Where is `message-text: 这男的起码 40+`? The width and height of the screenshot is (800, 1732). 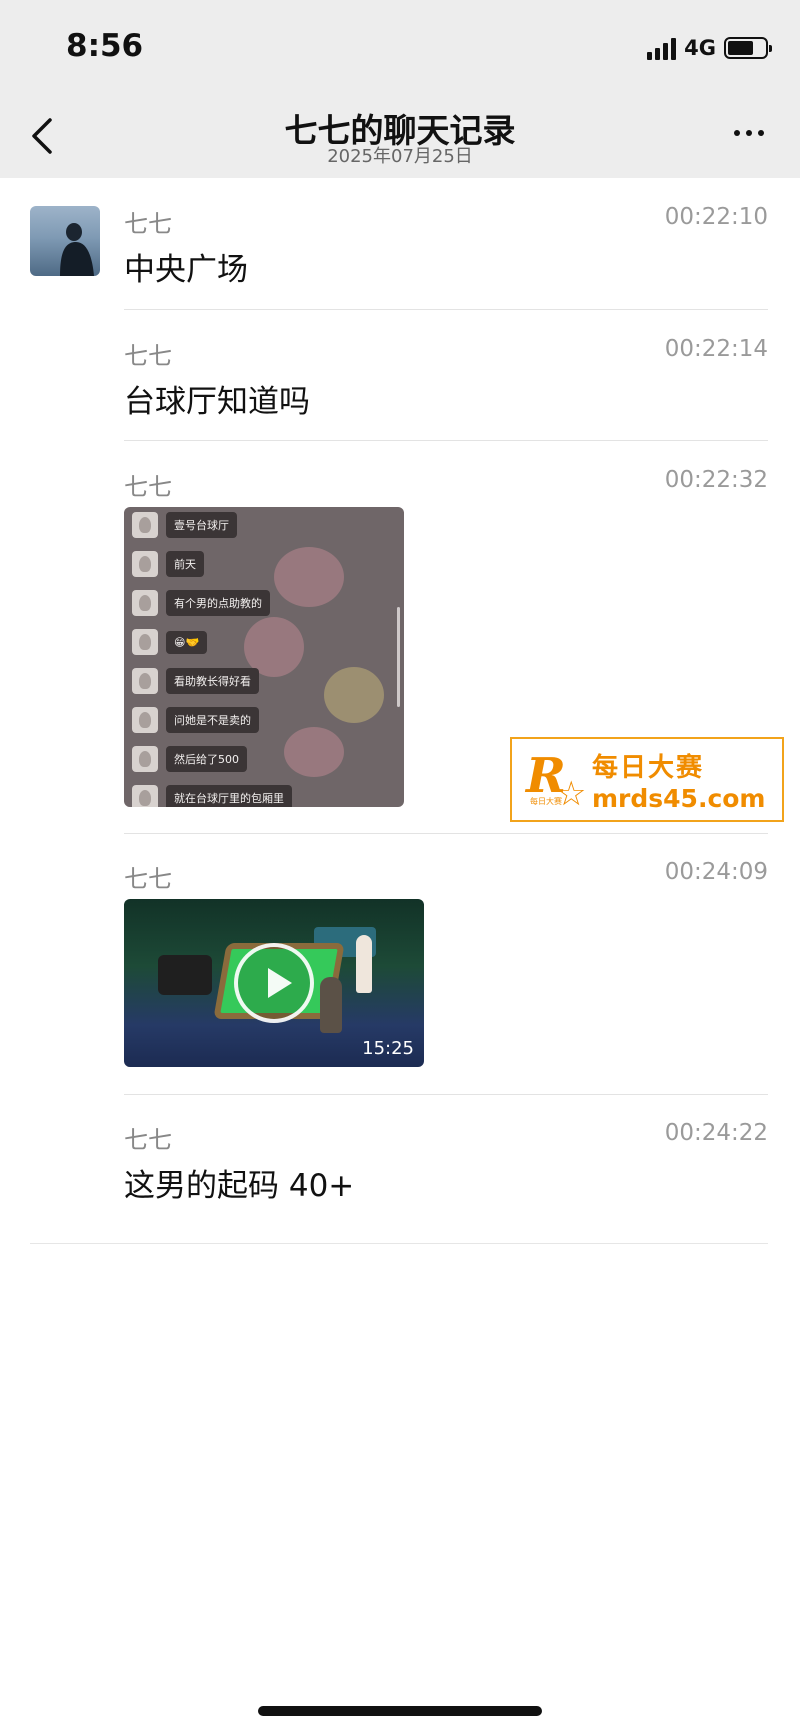
message-text: 这男的起码 40+ is located at coordinates (239, 1182).